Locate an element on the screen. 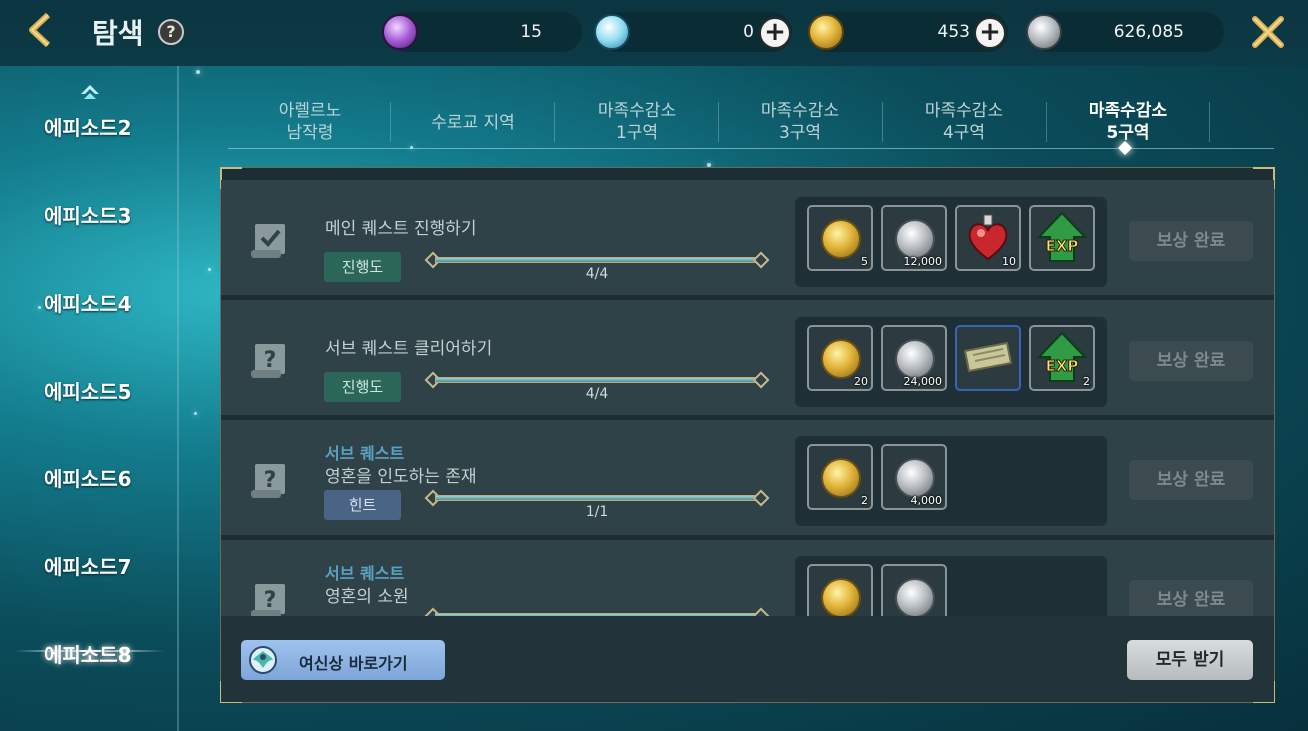 The image size is (1308, 731). progress-text: 1/1 is located at coordinates (597, 512).